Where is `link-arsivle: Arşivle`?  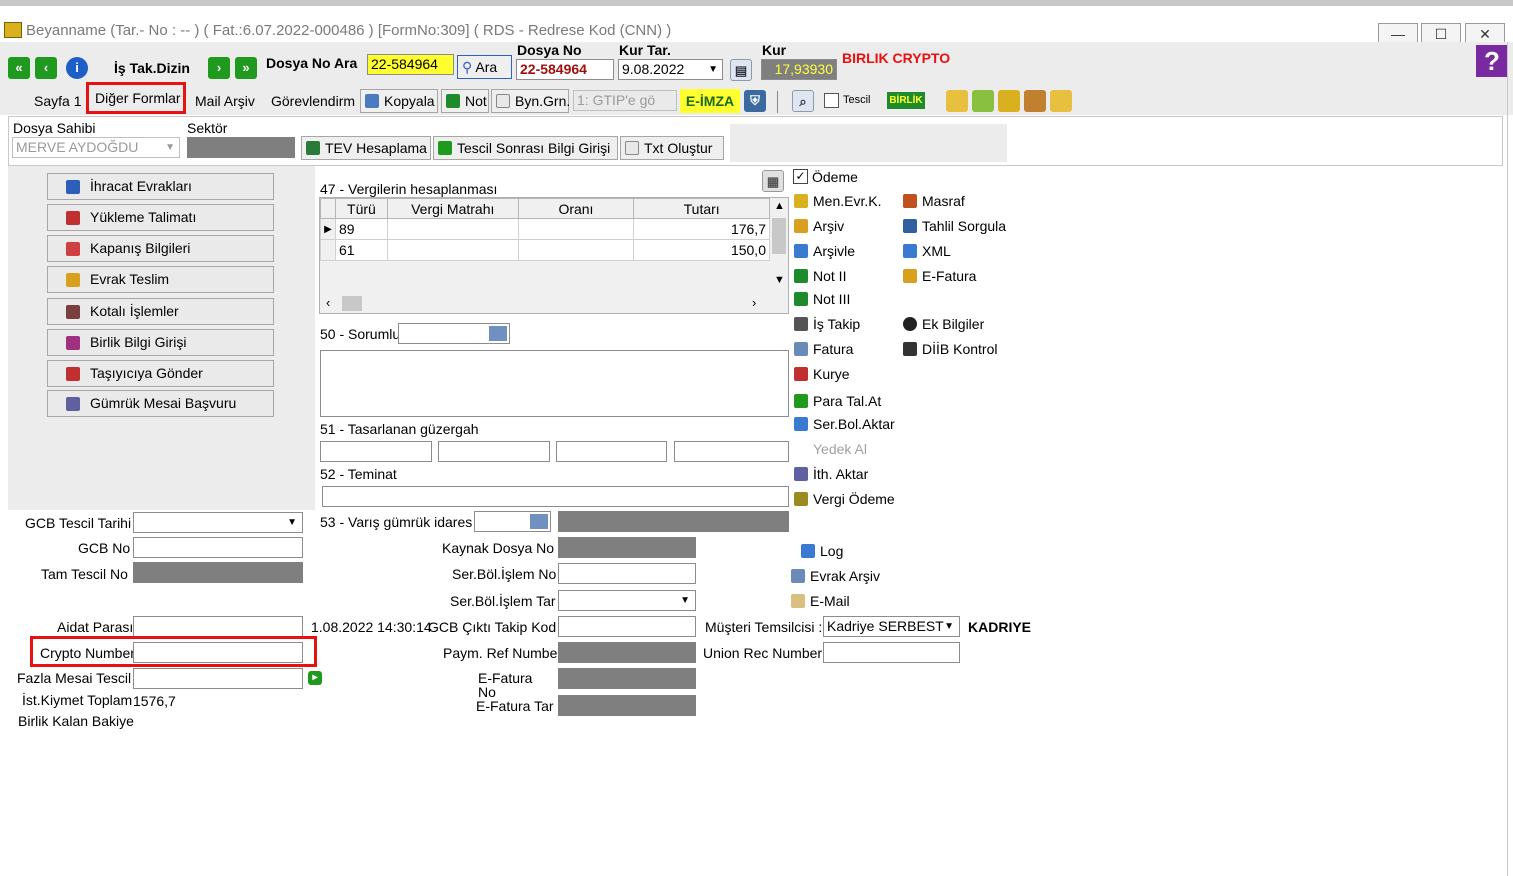
link-arsivle: Arşivle is located at coordinates (824, 251).